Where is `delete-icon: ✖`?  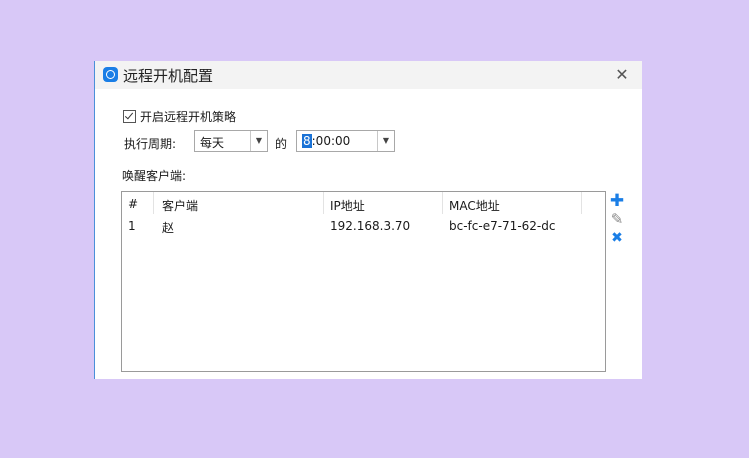 delete-icon: ✖ is located at coordinates (617, 238).